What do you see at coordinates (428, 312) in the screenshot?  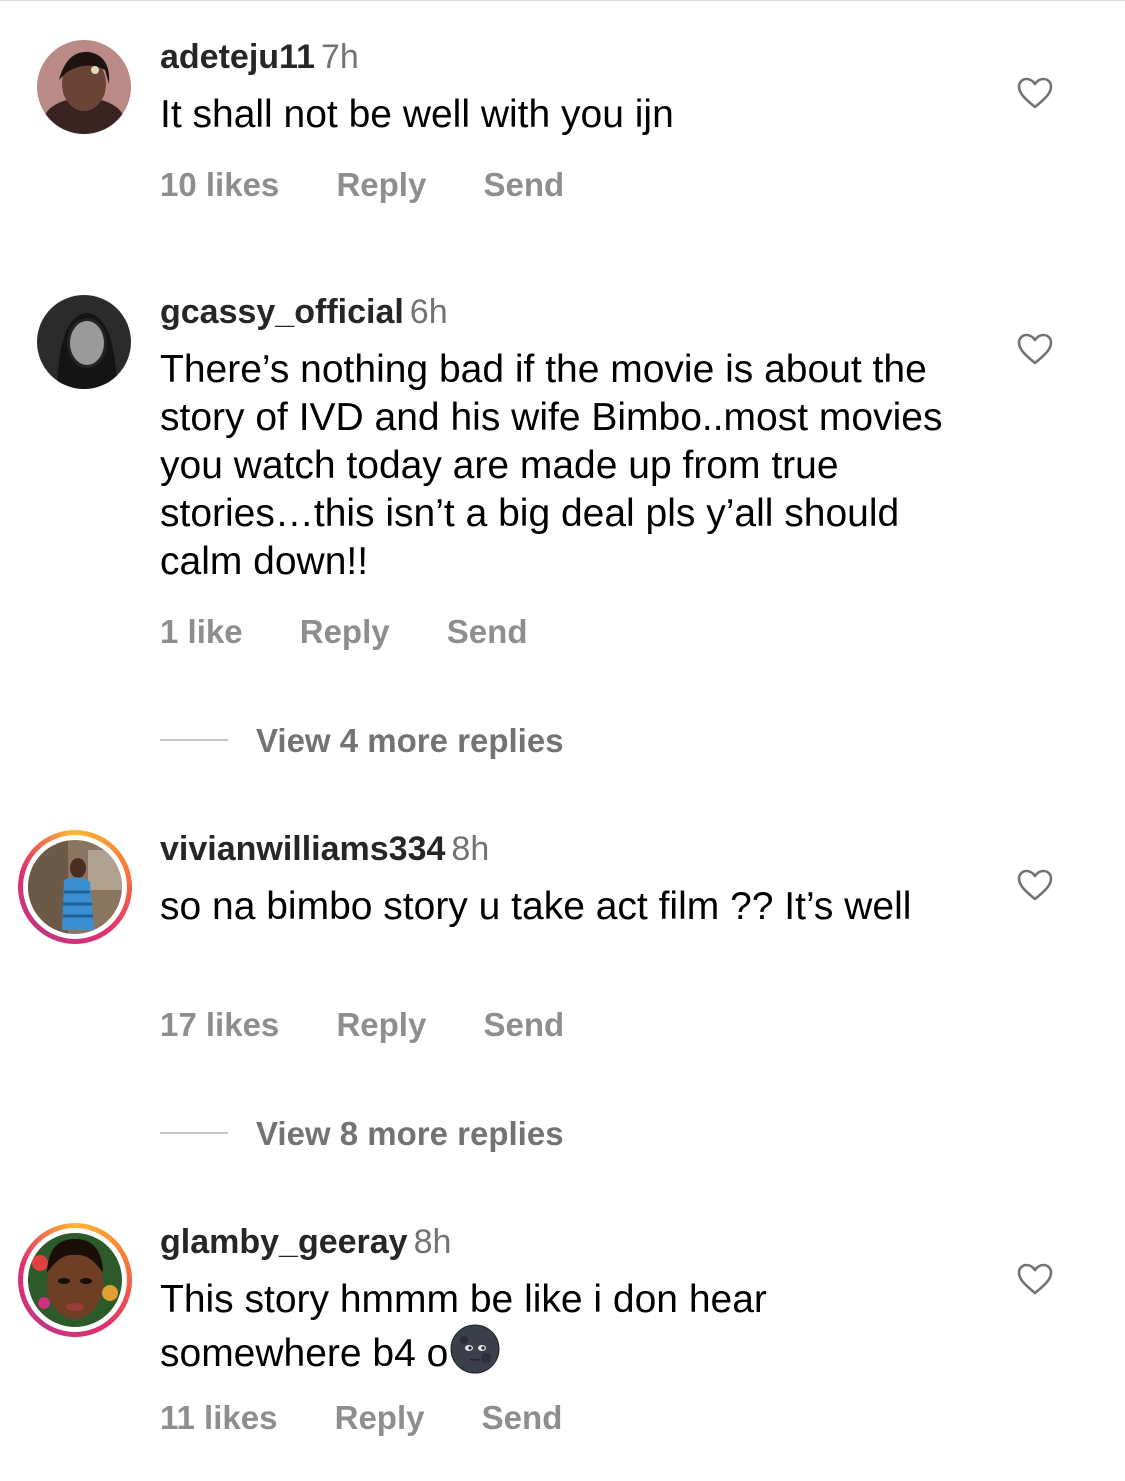 I see `comment-time: 6h` at bounding box center [428, 312].